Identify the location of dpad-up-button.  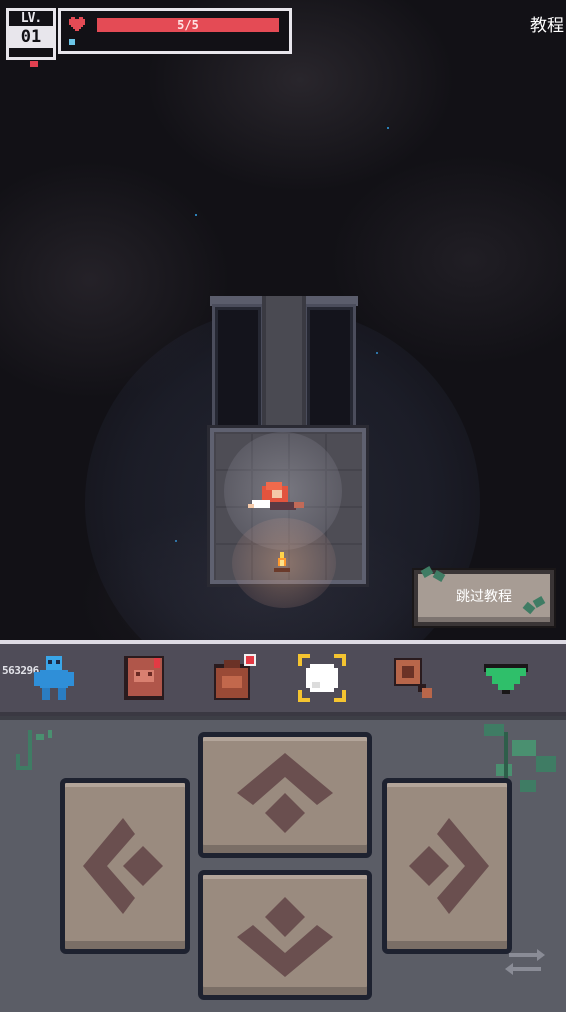
(285, 795).